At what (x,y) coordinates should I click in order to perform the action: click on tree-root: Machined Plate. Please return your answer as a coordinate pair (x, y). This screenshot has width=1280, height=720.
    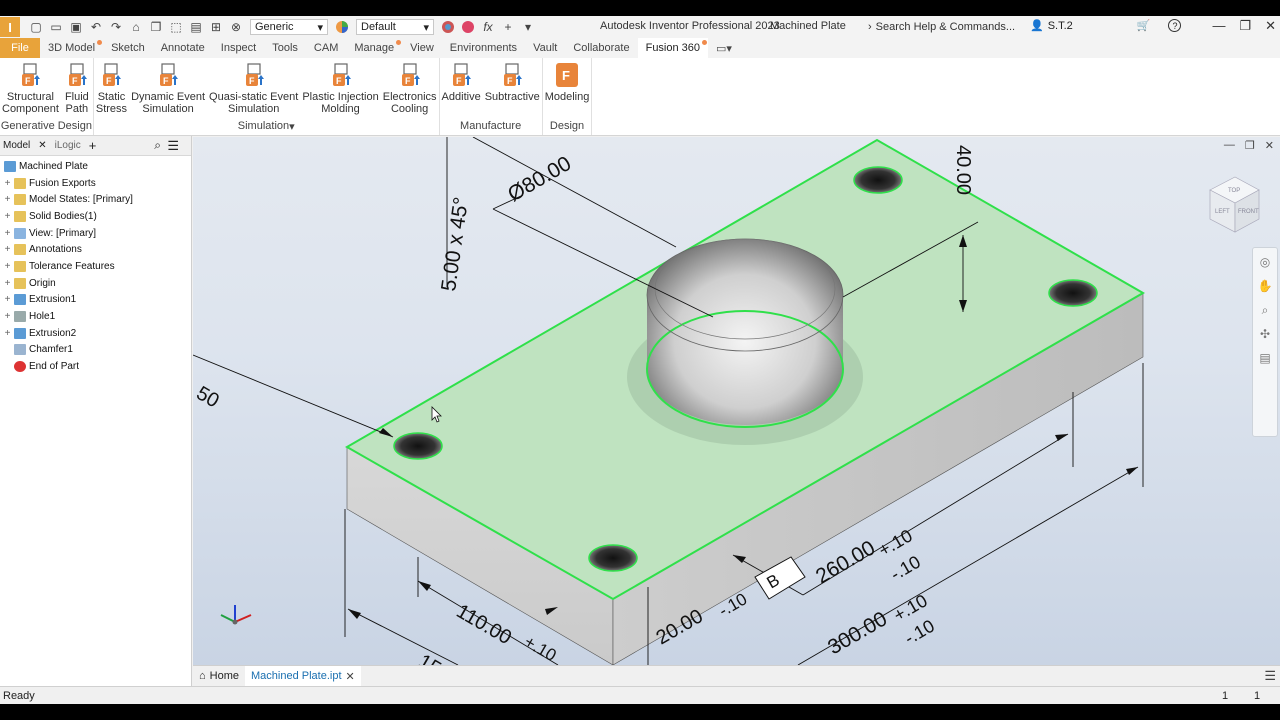
    Looking at the image, I should click on (95, 166).